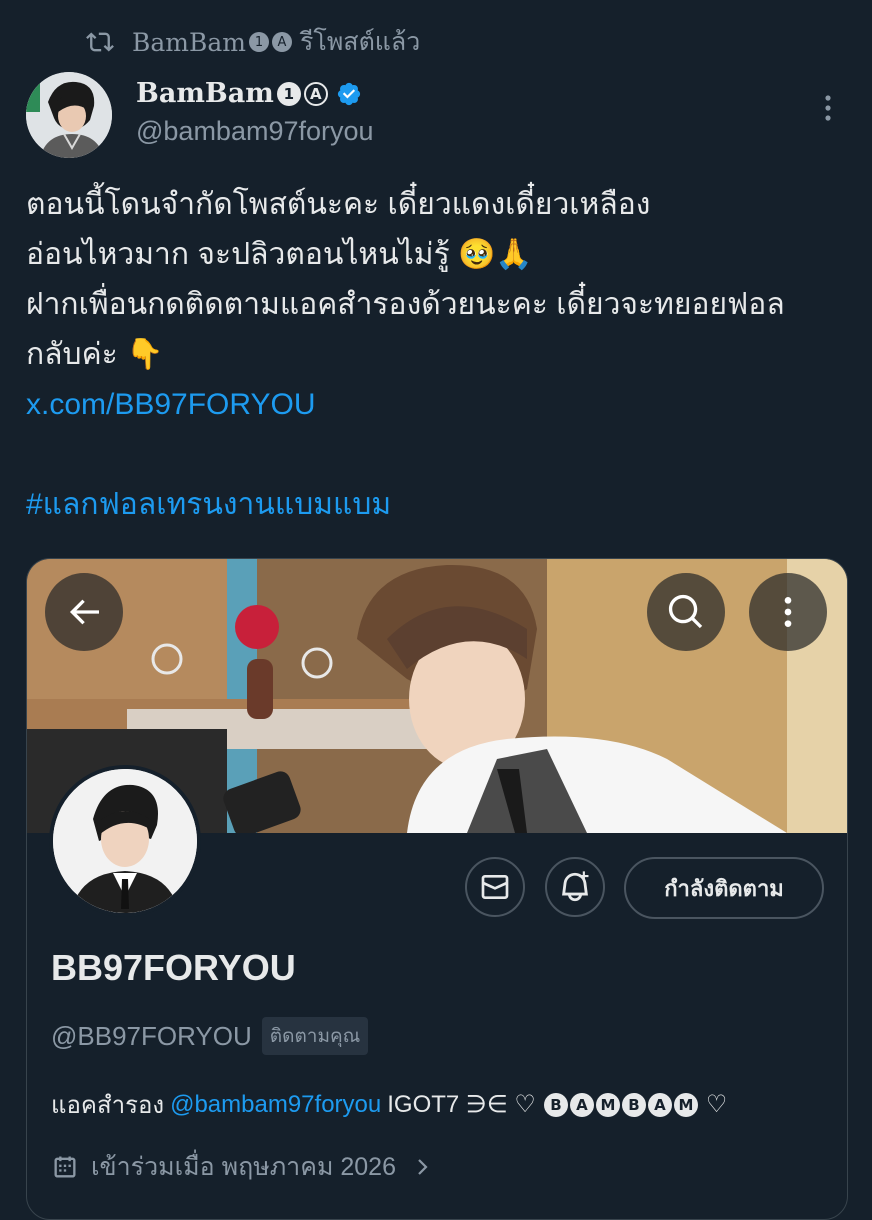 This screenshot has width=872, height=1220. I want to click on following-button: กำลังติดตาม, so click(724, 888).